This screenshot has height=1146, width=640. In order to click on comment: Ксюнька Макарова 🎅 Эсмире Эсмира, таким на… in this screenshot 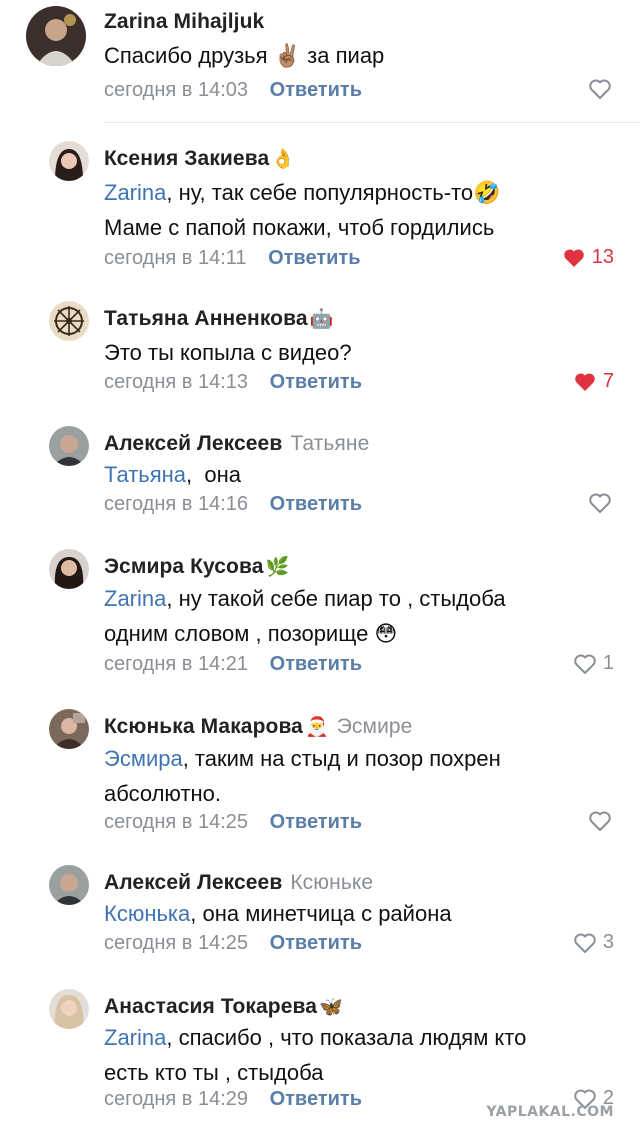, I will do `click(320, 775)`.